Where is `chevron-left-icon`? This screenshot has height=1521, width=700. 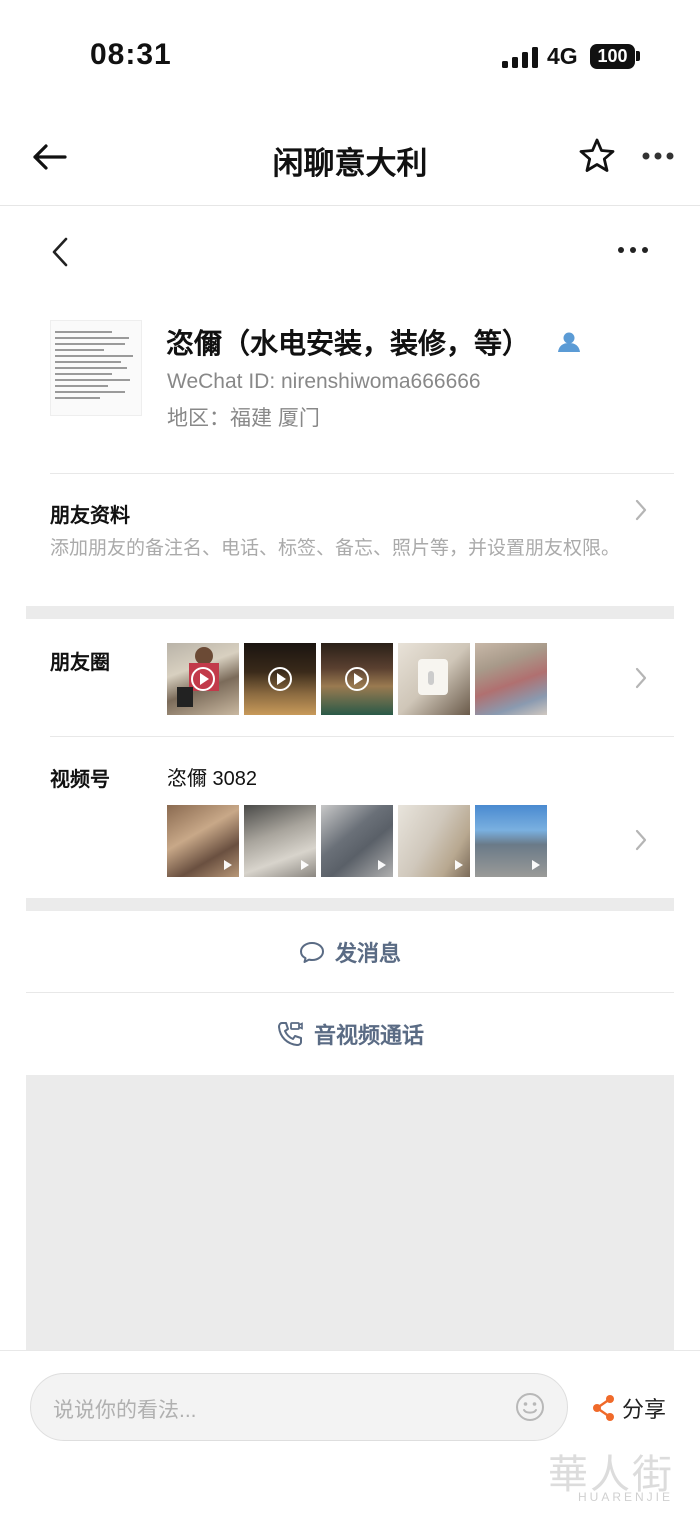
chevron-left-icon is located at coordinates (61, 252).